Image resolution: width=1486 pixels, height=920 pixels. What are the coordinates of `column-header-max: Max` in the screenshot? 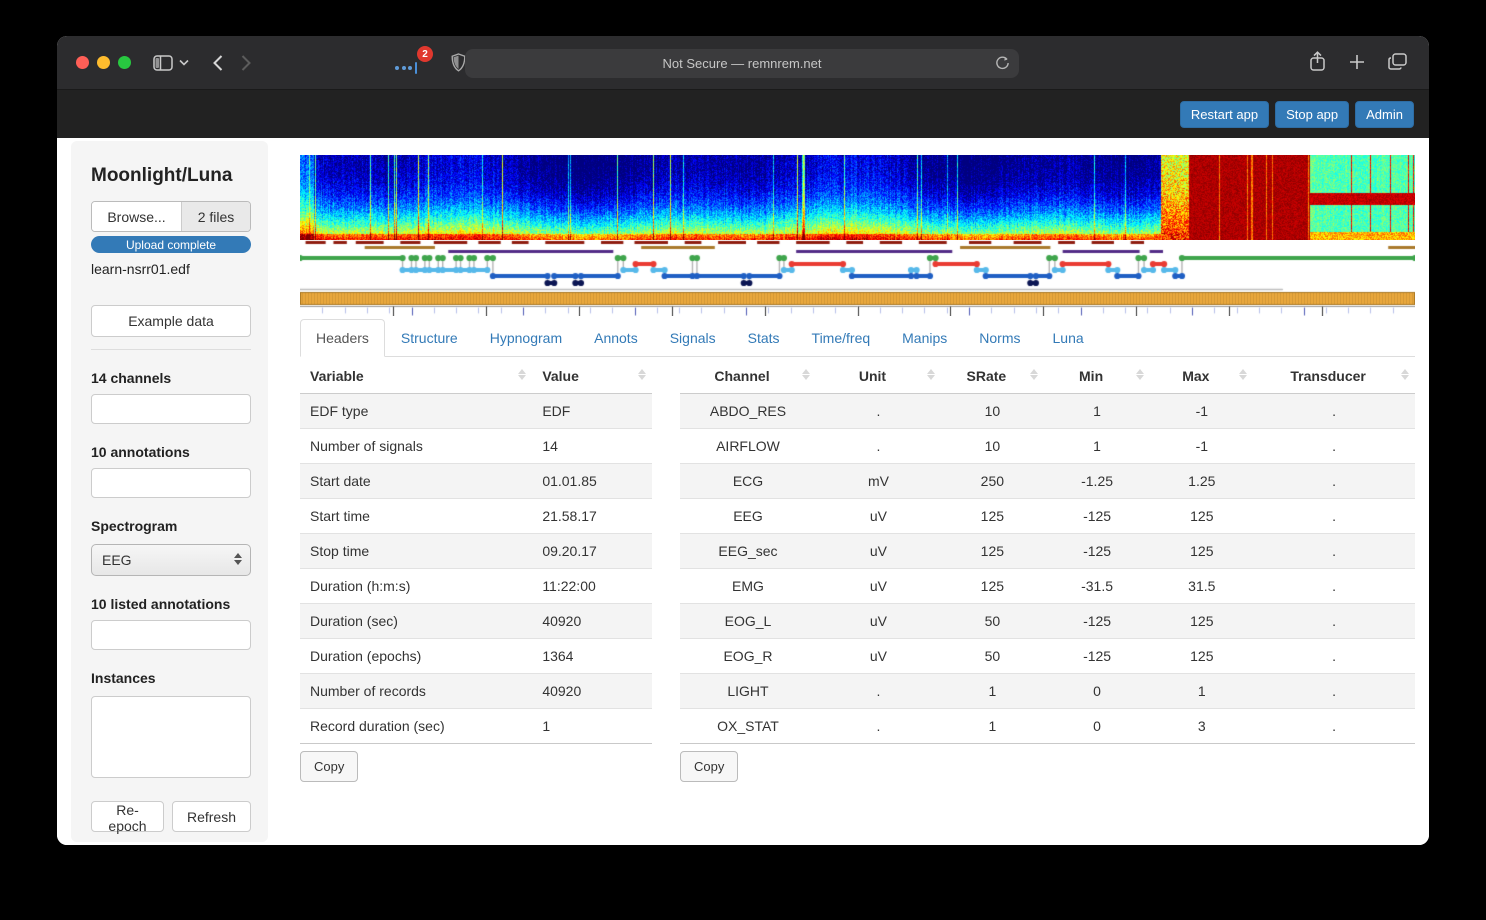 It's located at (1202, 376).